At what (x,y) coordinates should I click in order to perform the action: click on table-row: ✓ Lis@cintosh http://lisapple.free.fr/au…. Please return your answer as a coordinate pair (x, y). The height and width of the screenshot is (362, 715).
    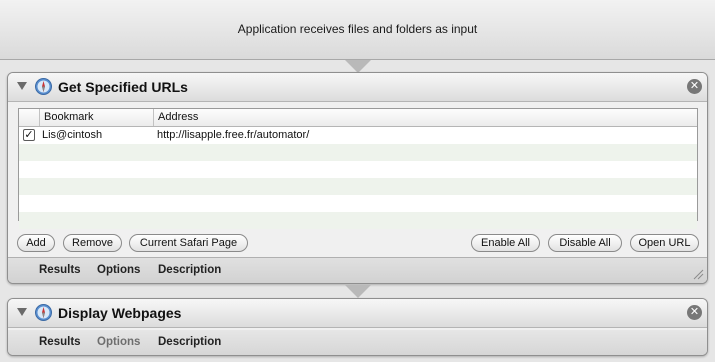
    Looking at the image, I should click on (358, 135).